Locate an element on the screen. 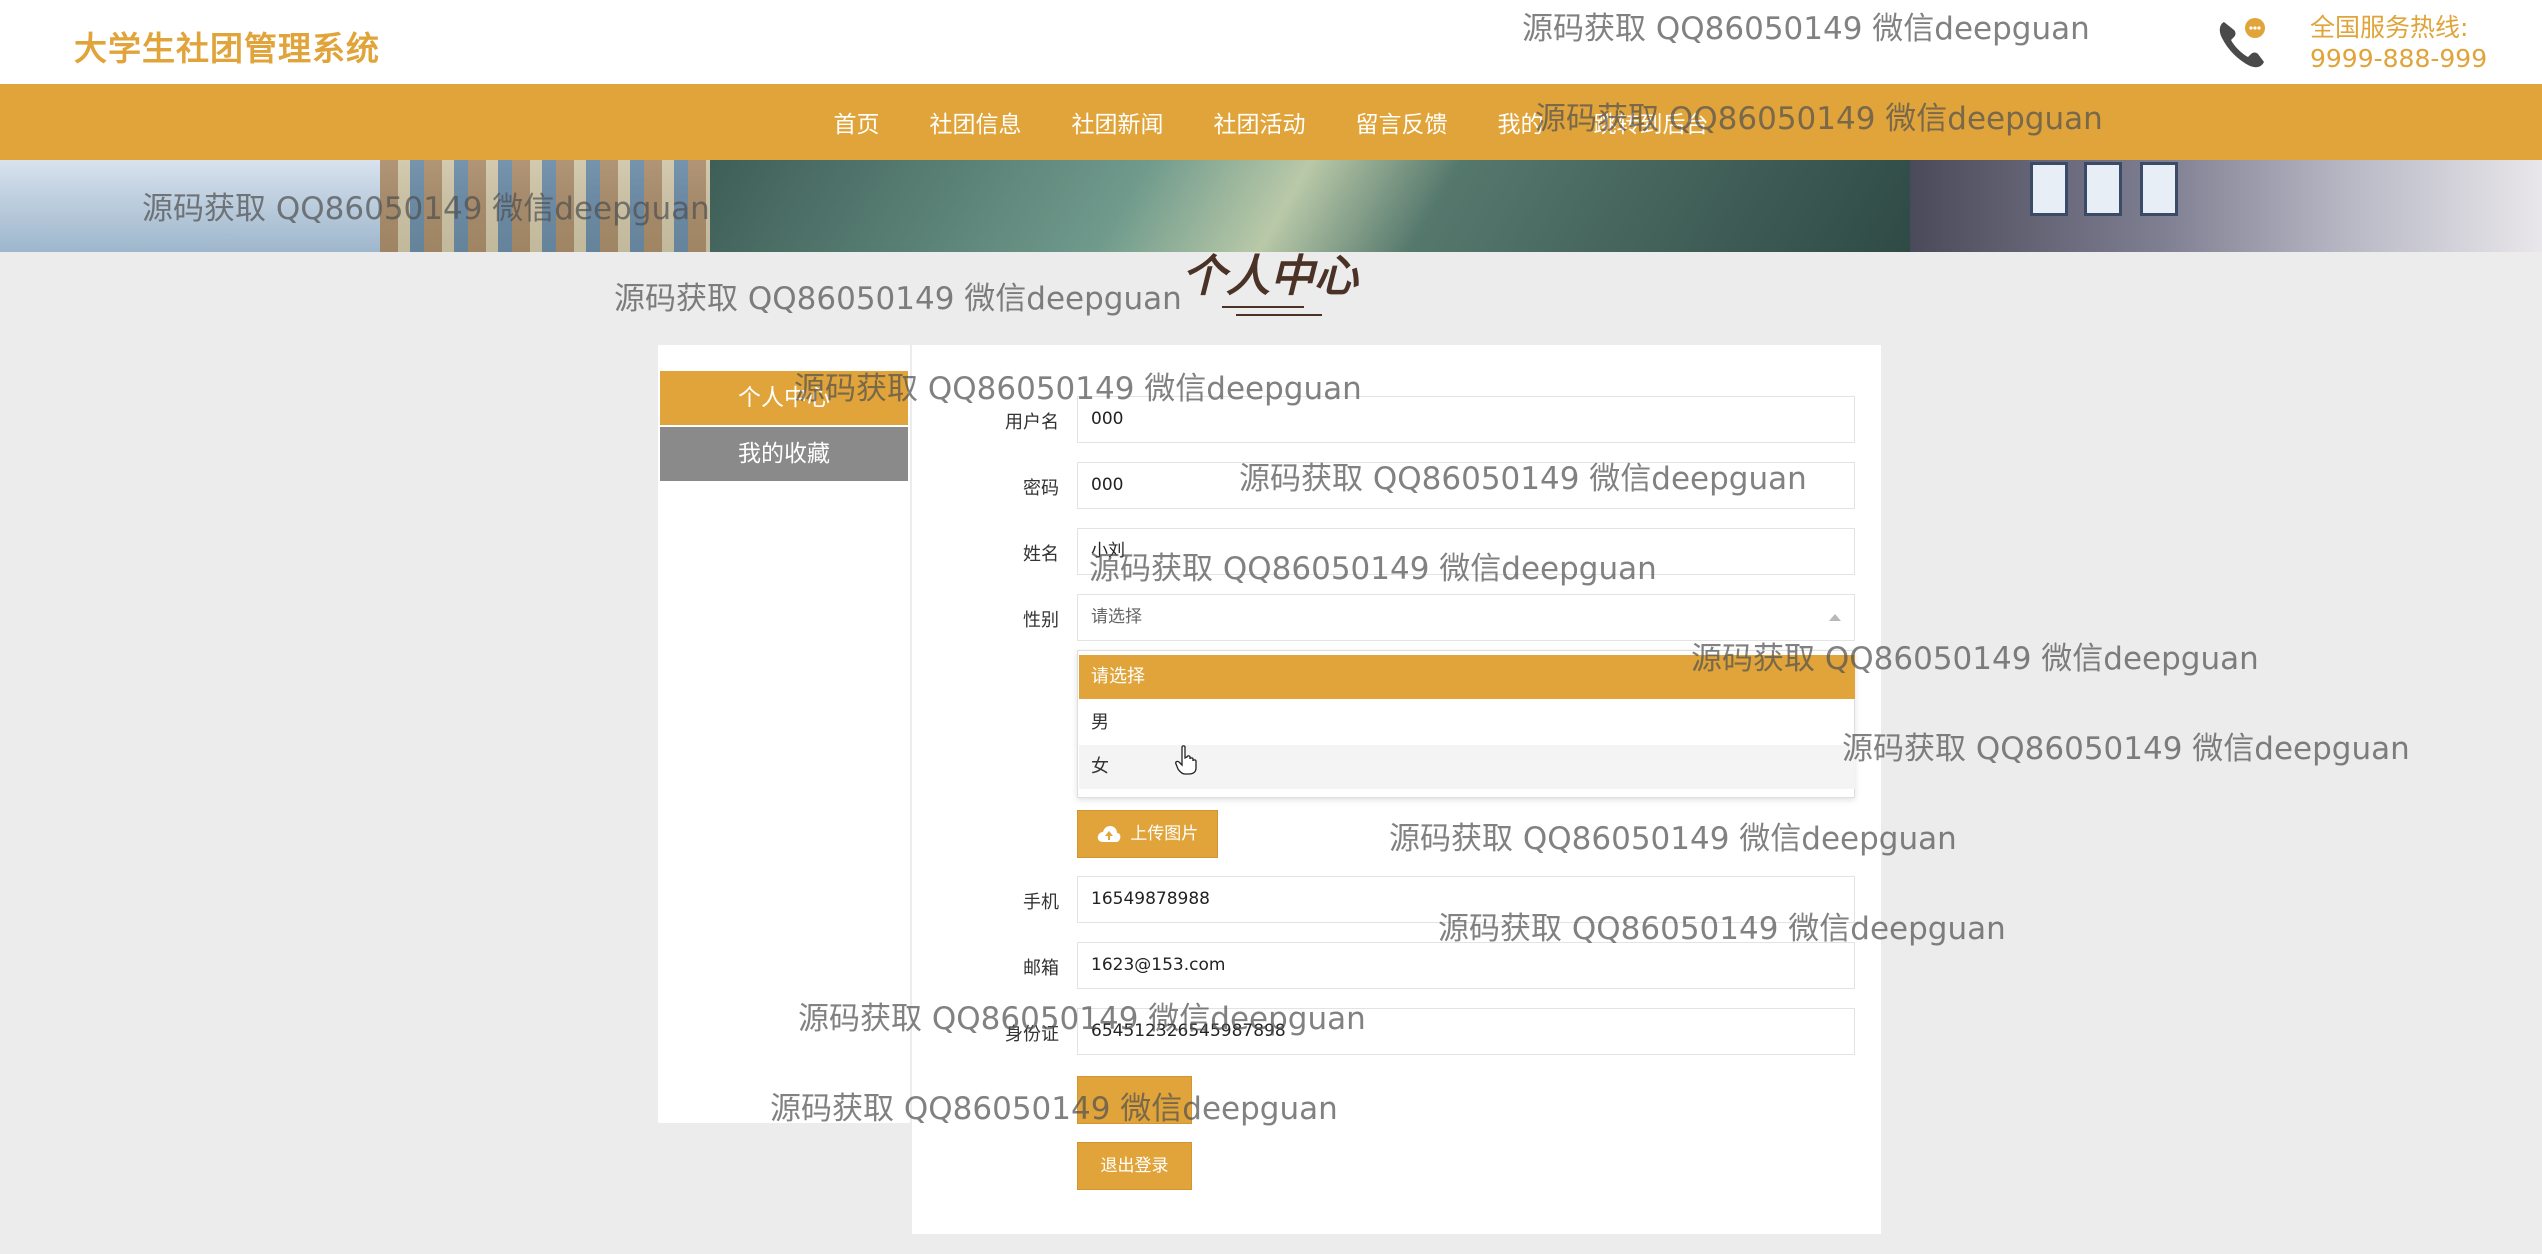 Image resolution: width=2542 pixels, height=1254 pixels. phone-chat-icon is located at coordinates (2242, 43).